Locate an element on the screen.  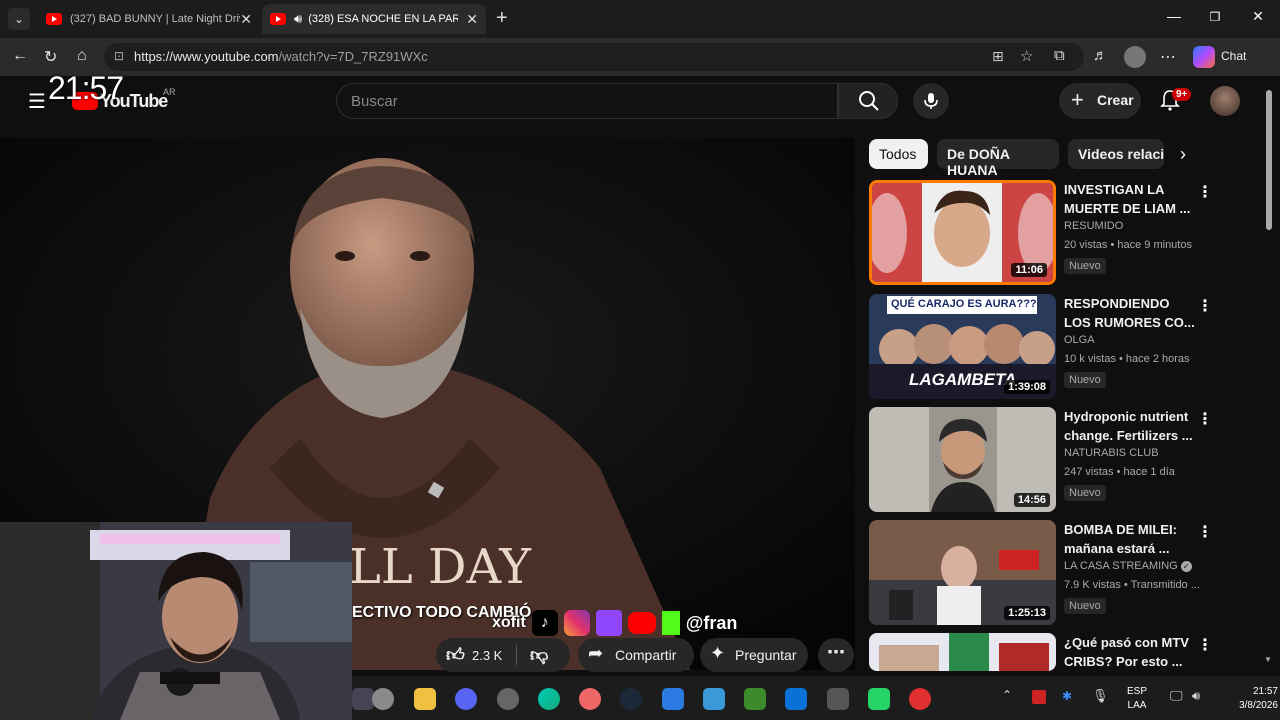
meta-icon is located at coordinates (796, 699).